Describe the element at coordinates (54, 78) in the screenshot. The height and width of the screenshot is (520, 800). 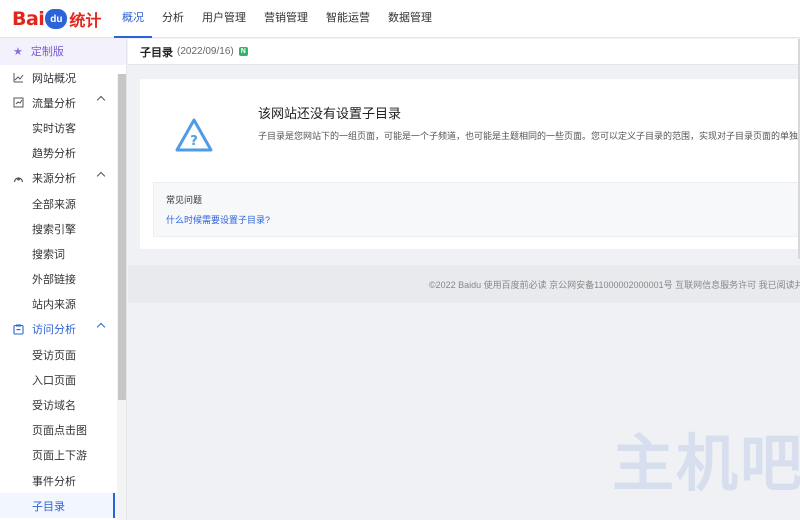
I see `sidebar-item-label: 网站概况` at that location.